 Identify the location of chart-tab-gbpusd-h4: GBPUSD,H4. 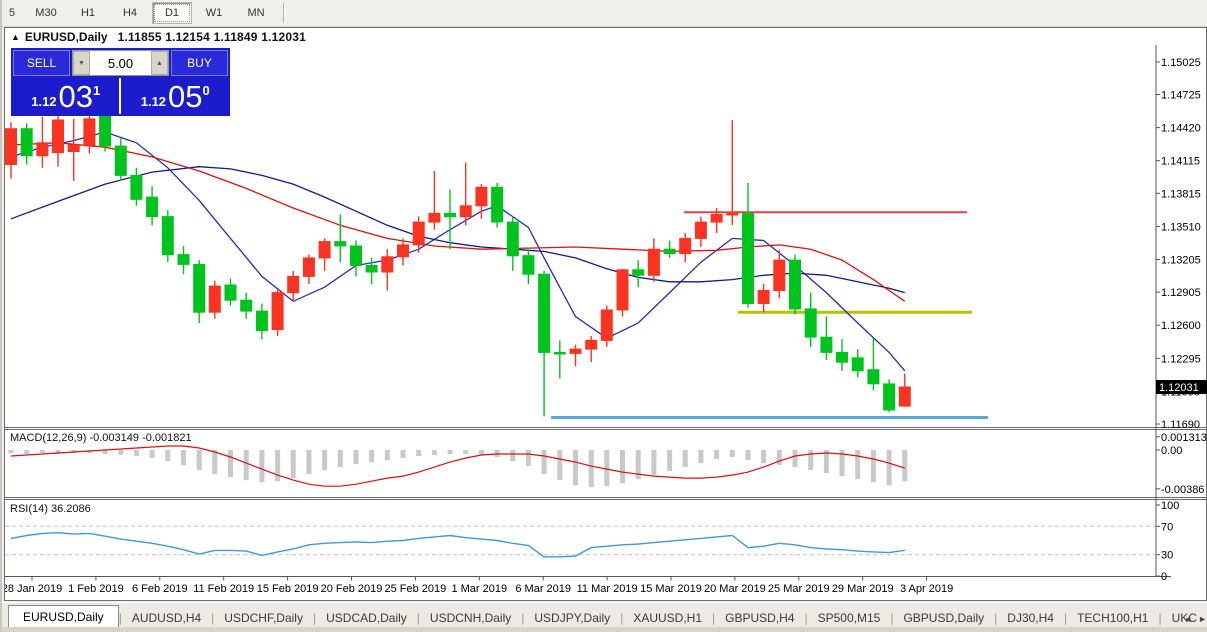
(759, 617).